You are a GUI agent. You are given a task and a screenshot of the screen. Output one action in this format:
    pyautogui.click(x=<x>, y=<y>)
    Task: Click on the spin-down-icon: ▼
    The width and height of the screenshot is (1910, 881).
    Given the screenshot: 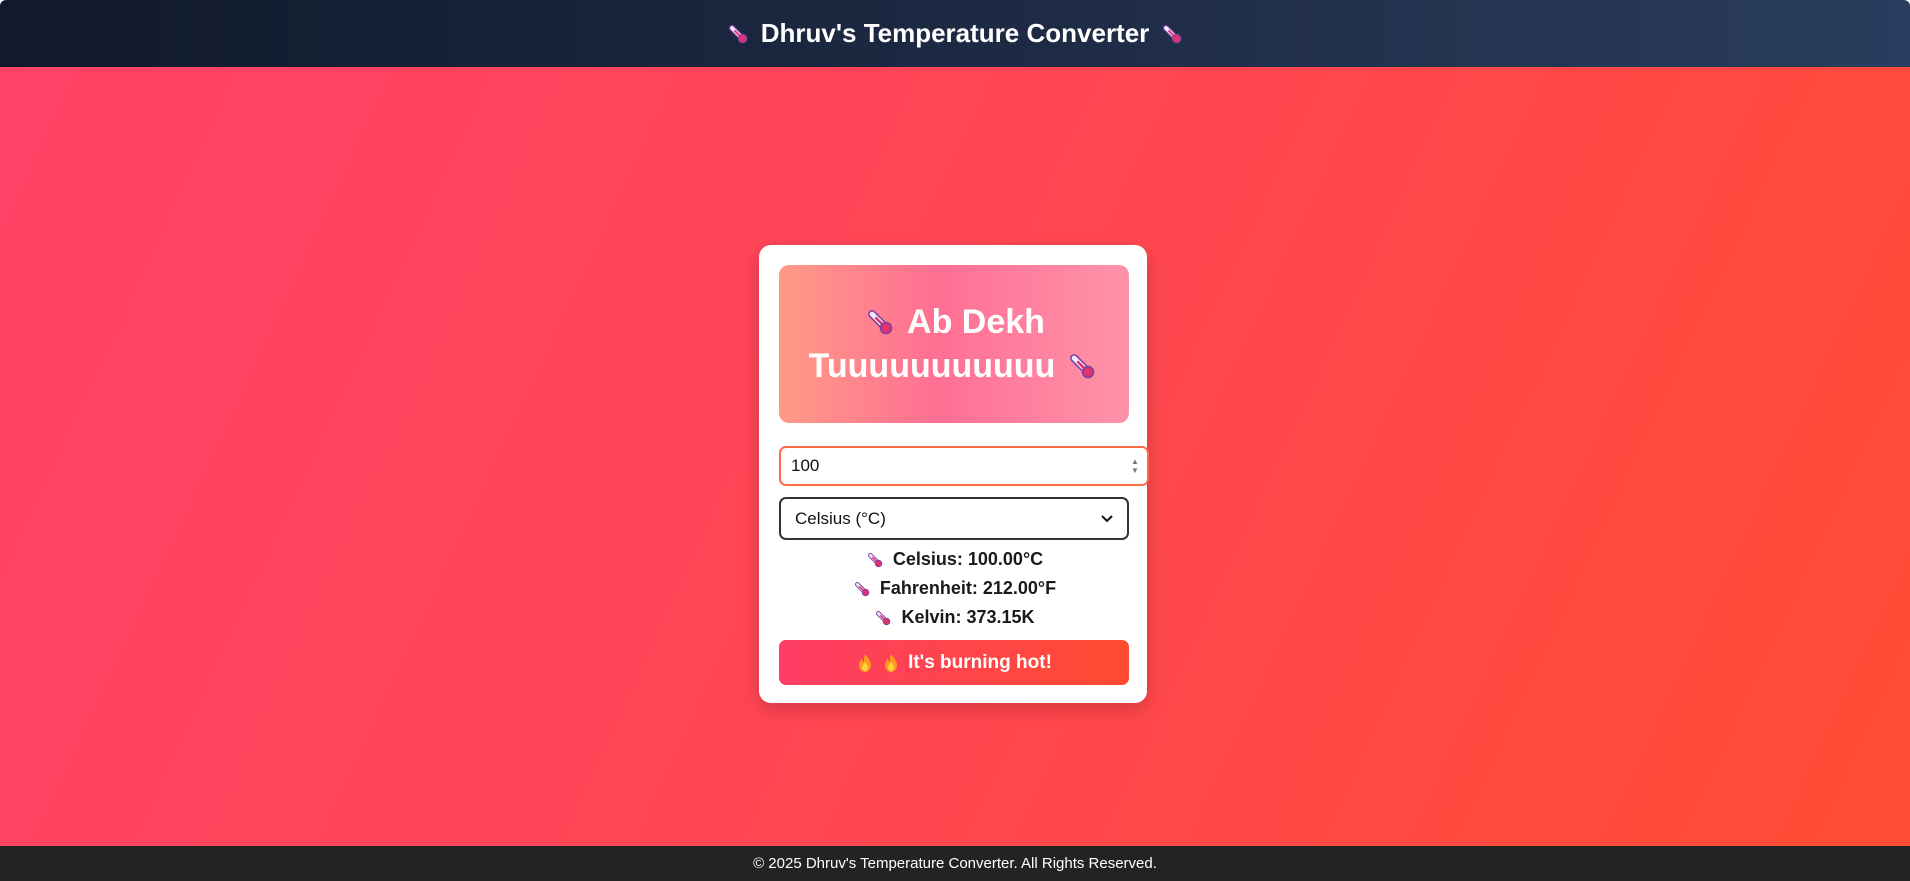 What is the action you would take?
    pyautogui.click(x=1135, y=470)
    